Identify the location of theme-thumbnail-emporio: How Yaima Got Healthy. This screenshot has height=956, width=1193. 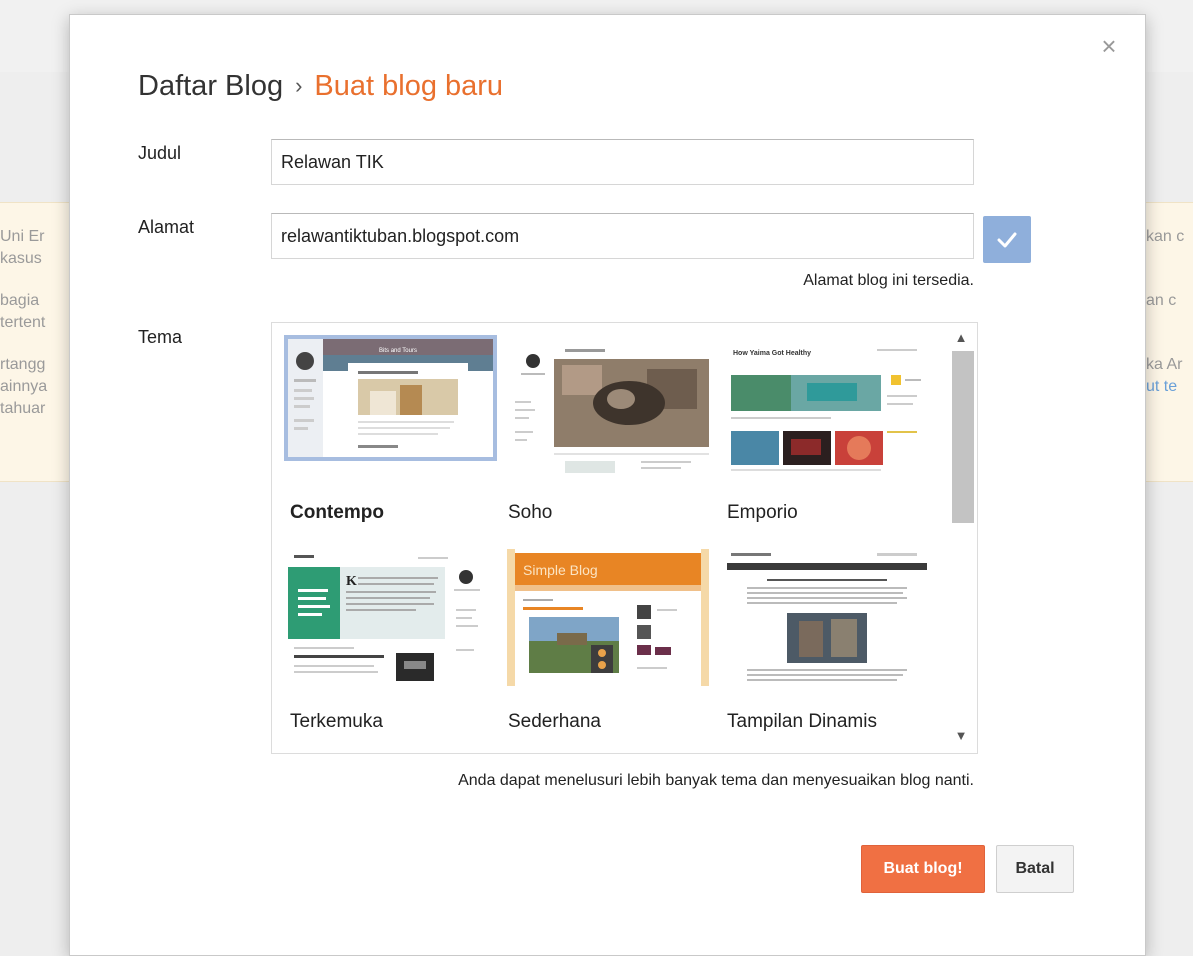
(827, 408).